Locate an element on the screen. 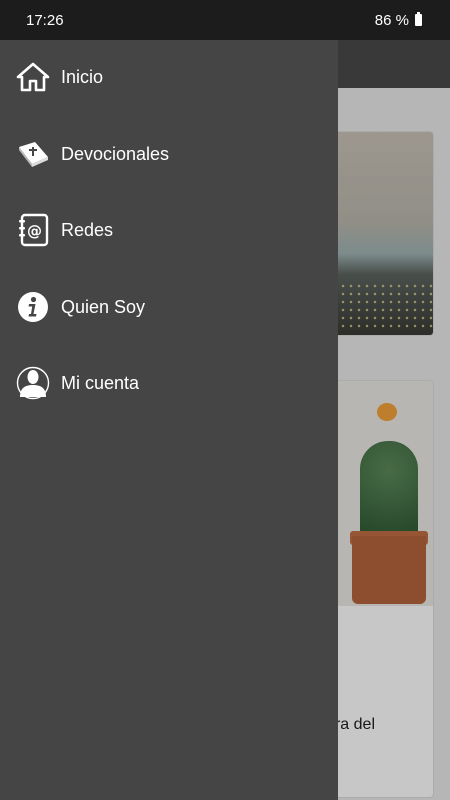  status-time: 17:26 is located at coordinates (45, 20).